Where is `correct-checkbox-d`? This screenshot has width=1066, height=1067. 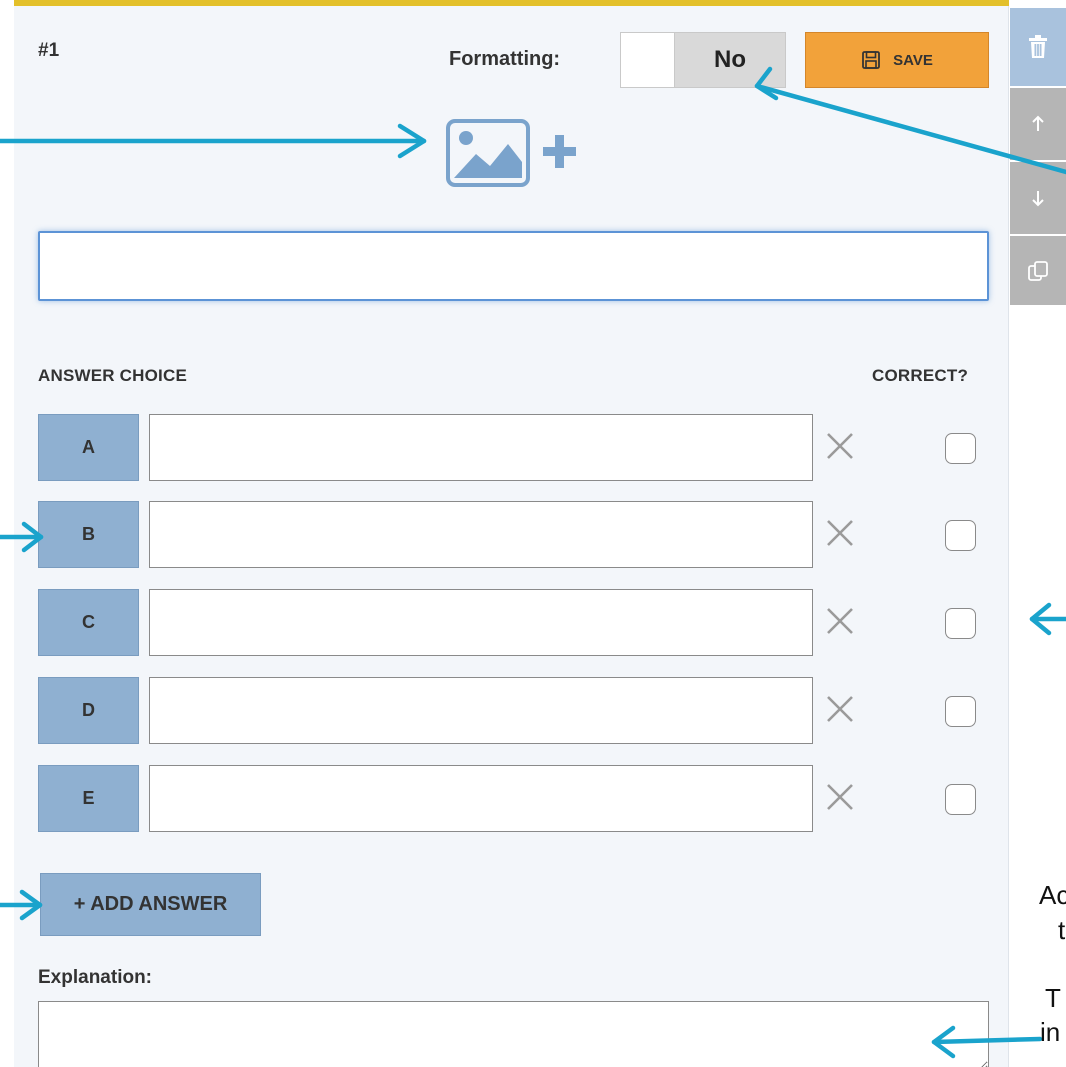
correct-checkbox-d is located at coordinates (960, 711).